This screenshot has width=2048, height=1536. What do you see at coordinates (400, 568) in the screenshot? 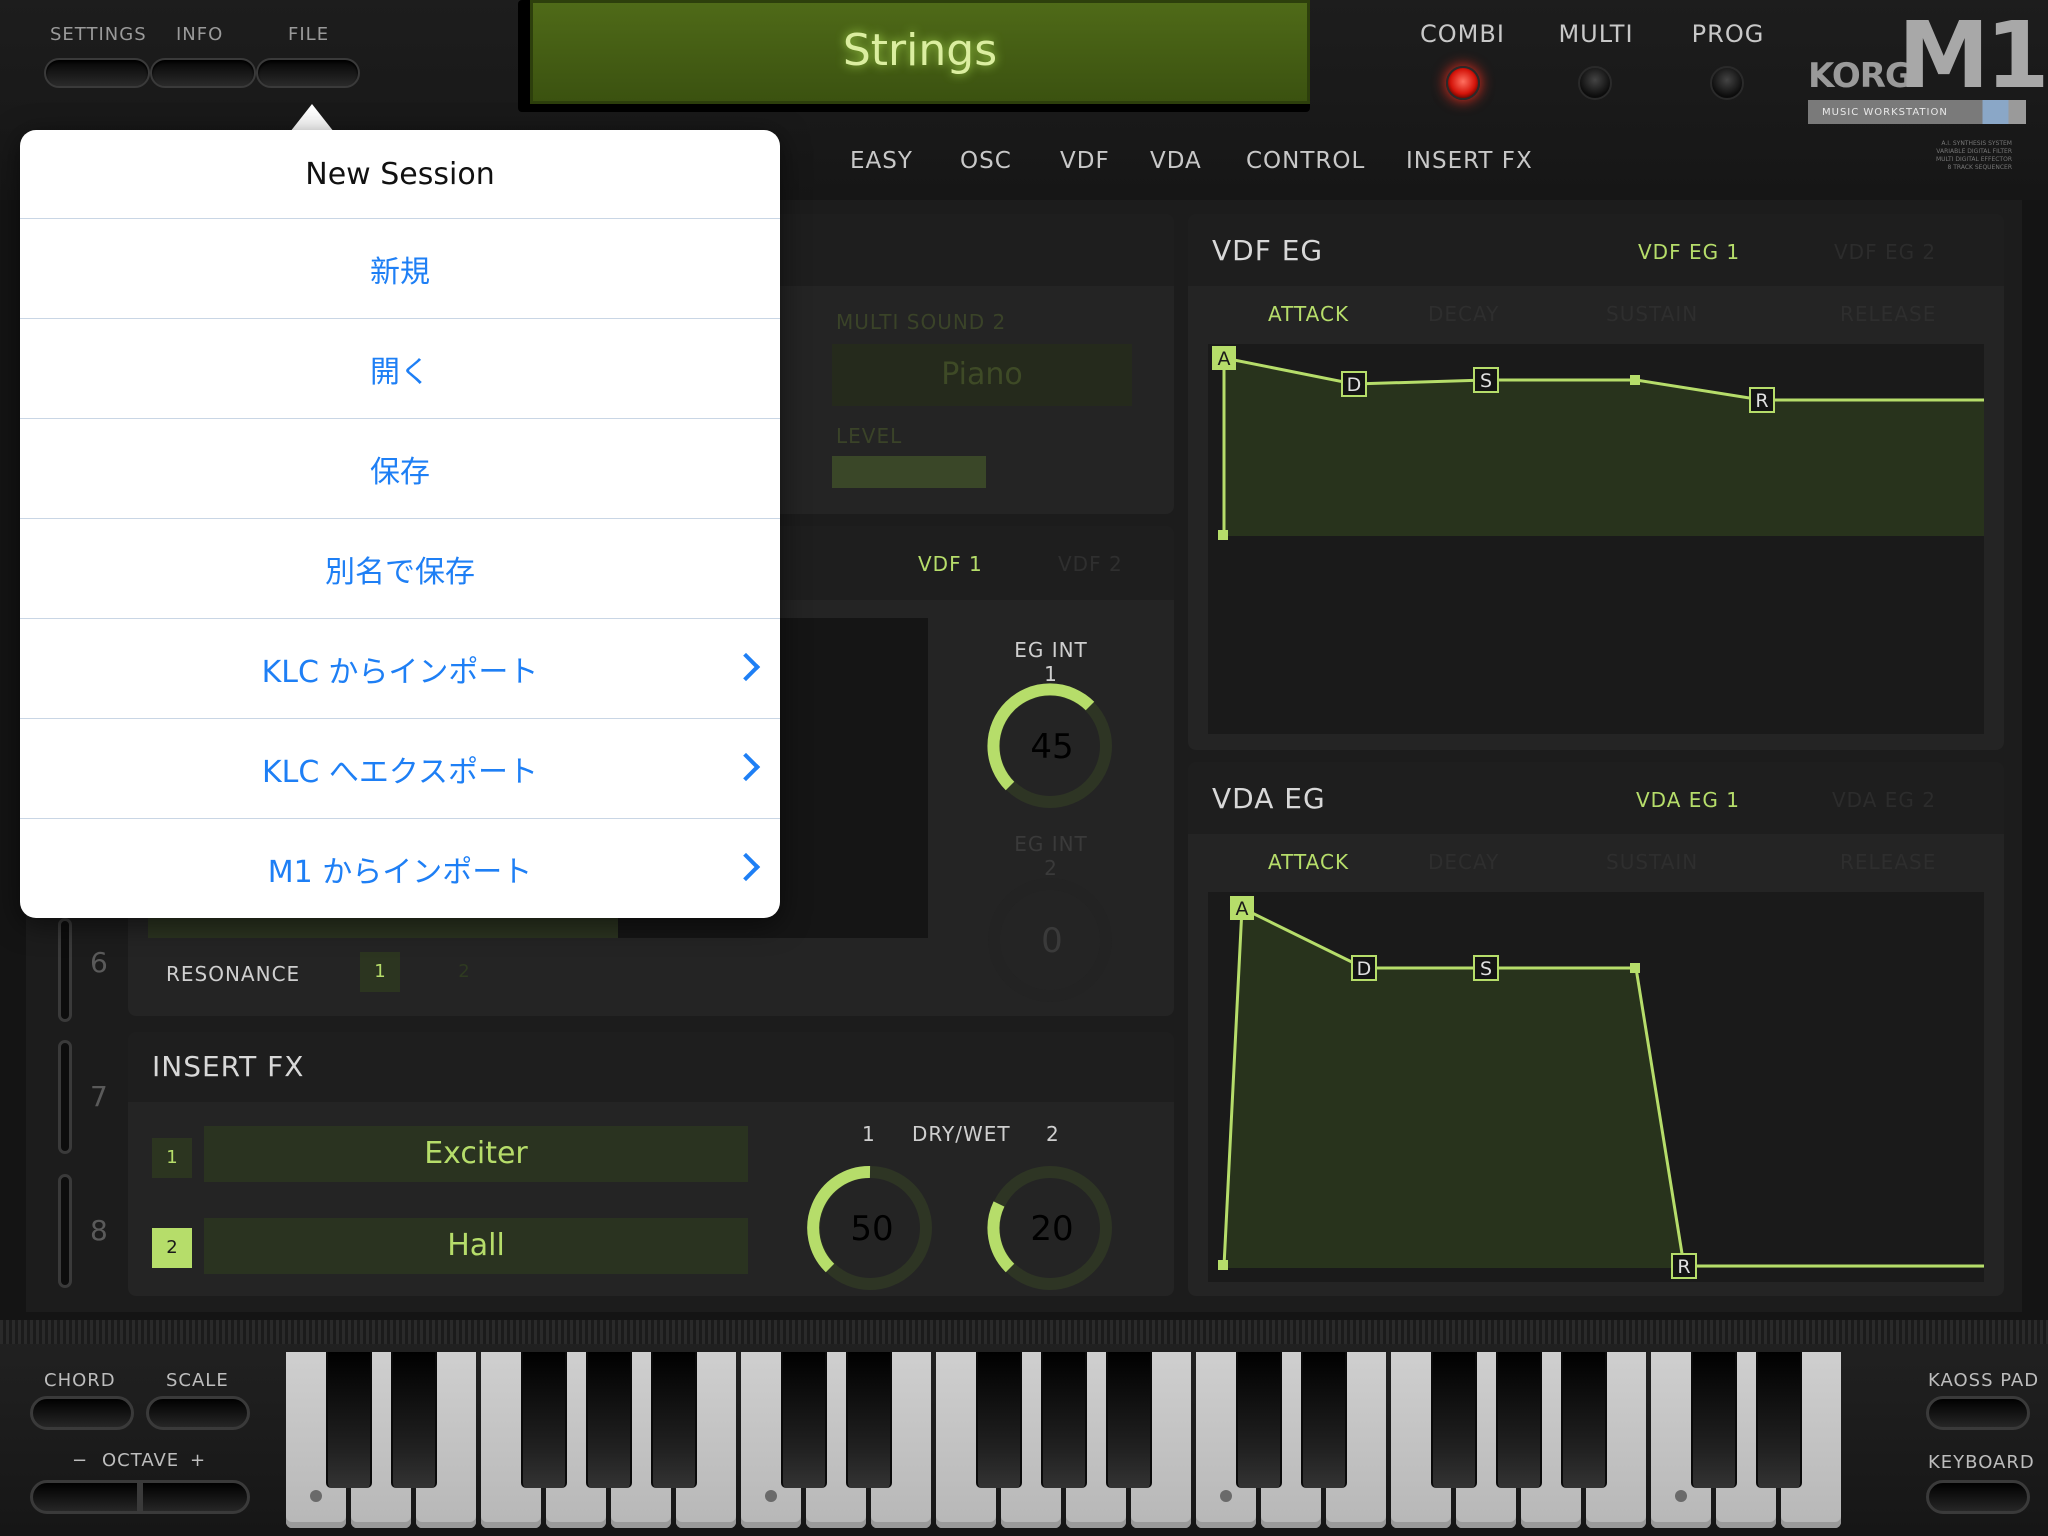
I see `menu-item-save-as: 別名で保存` at bounding box center [400, 568].